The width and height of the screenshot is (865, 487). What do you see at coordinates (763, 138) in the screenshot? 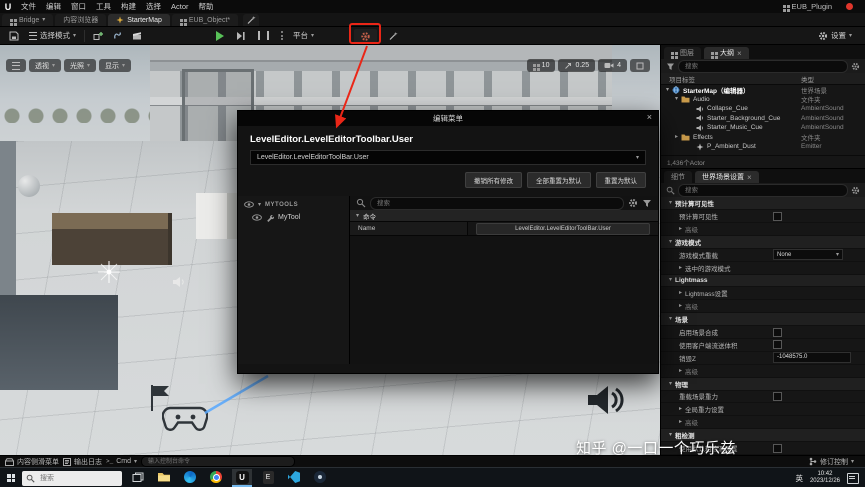
I see `outliner-row: ▸ Effects 文件夹` at bounding box center [763, 138].